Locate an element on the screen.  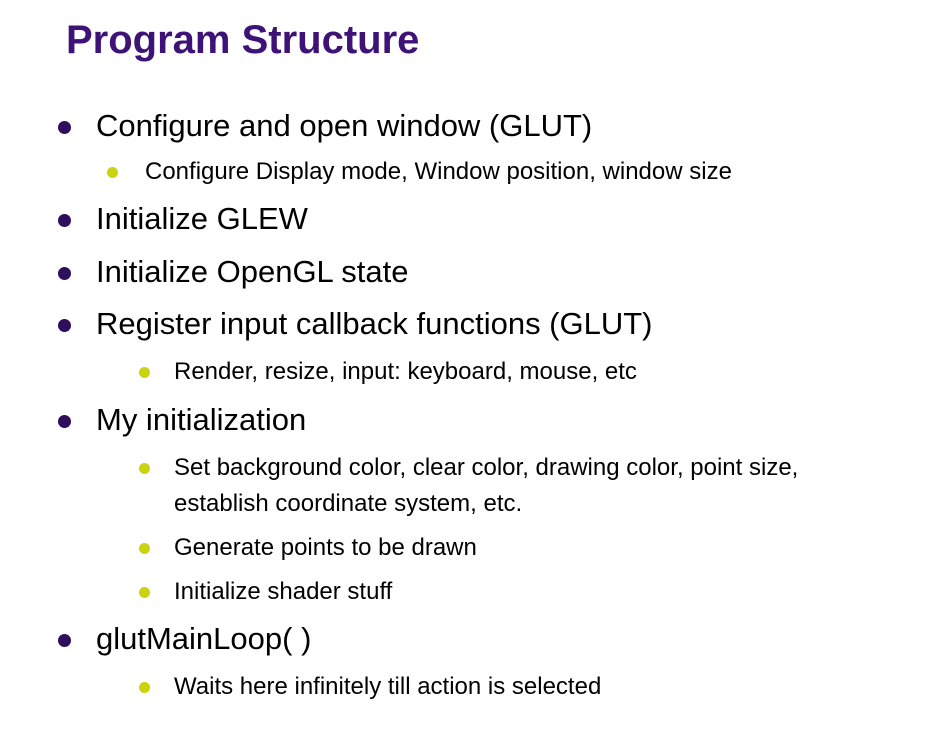
bullet-text: My initialization is located at coordinates (201, 419).